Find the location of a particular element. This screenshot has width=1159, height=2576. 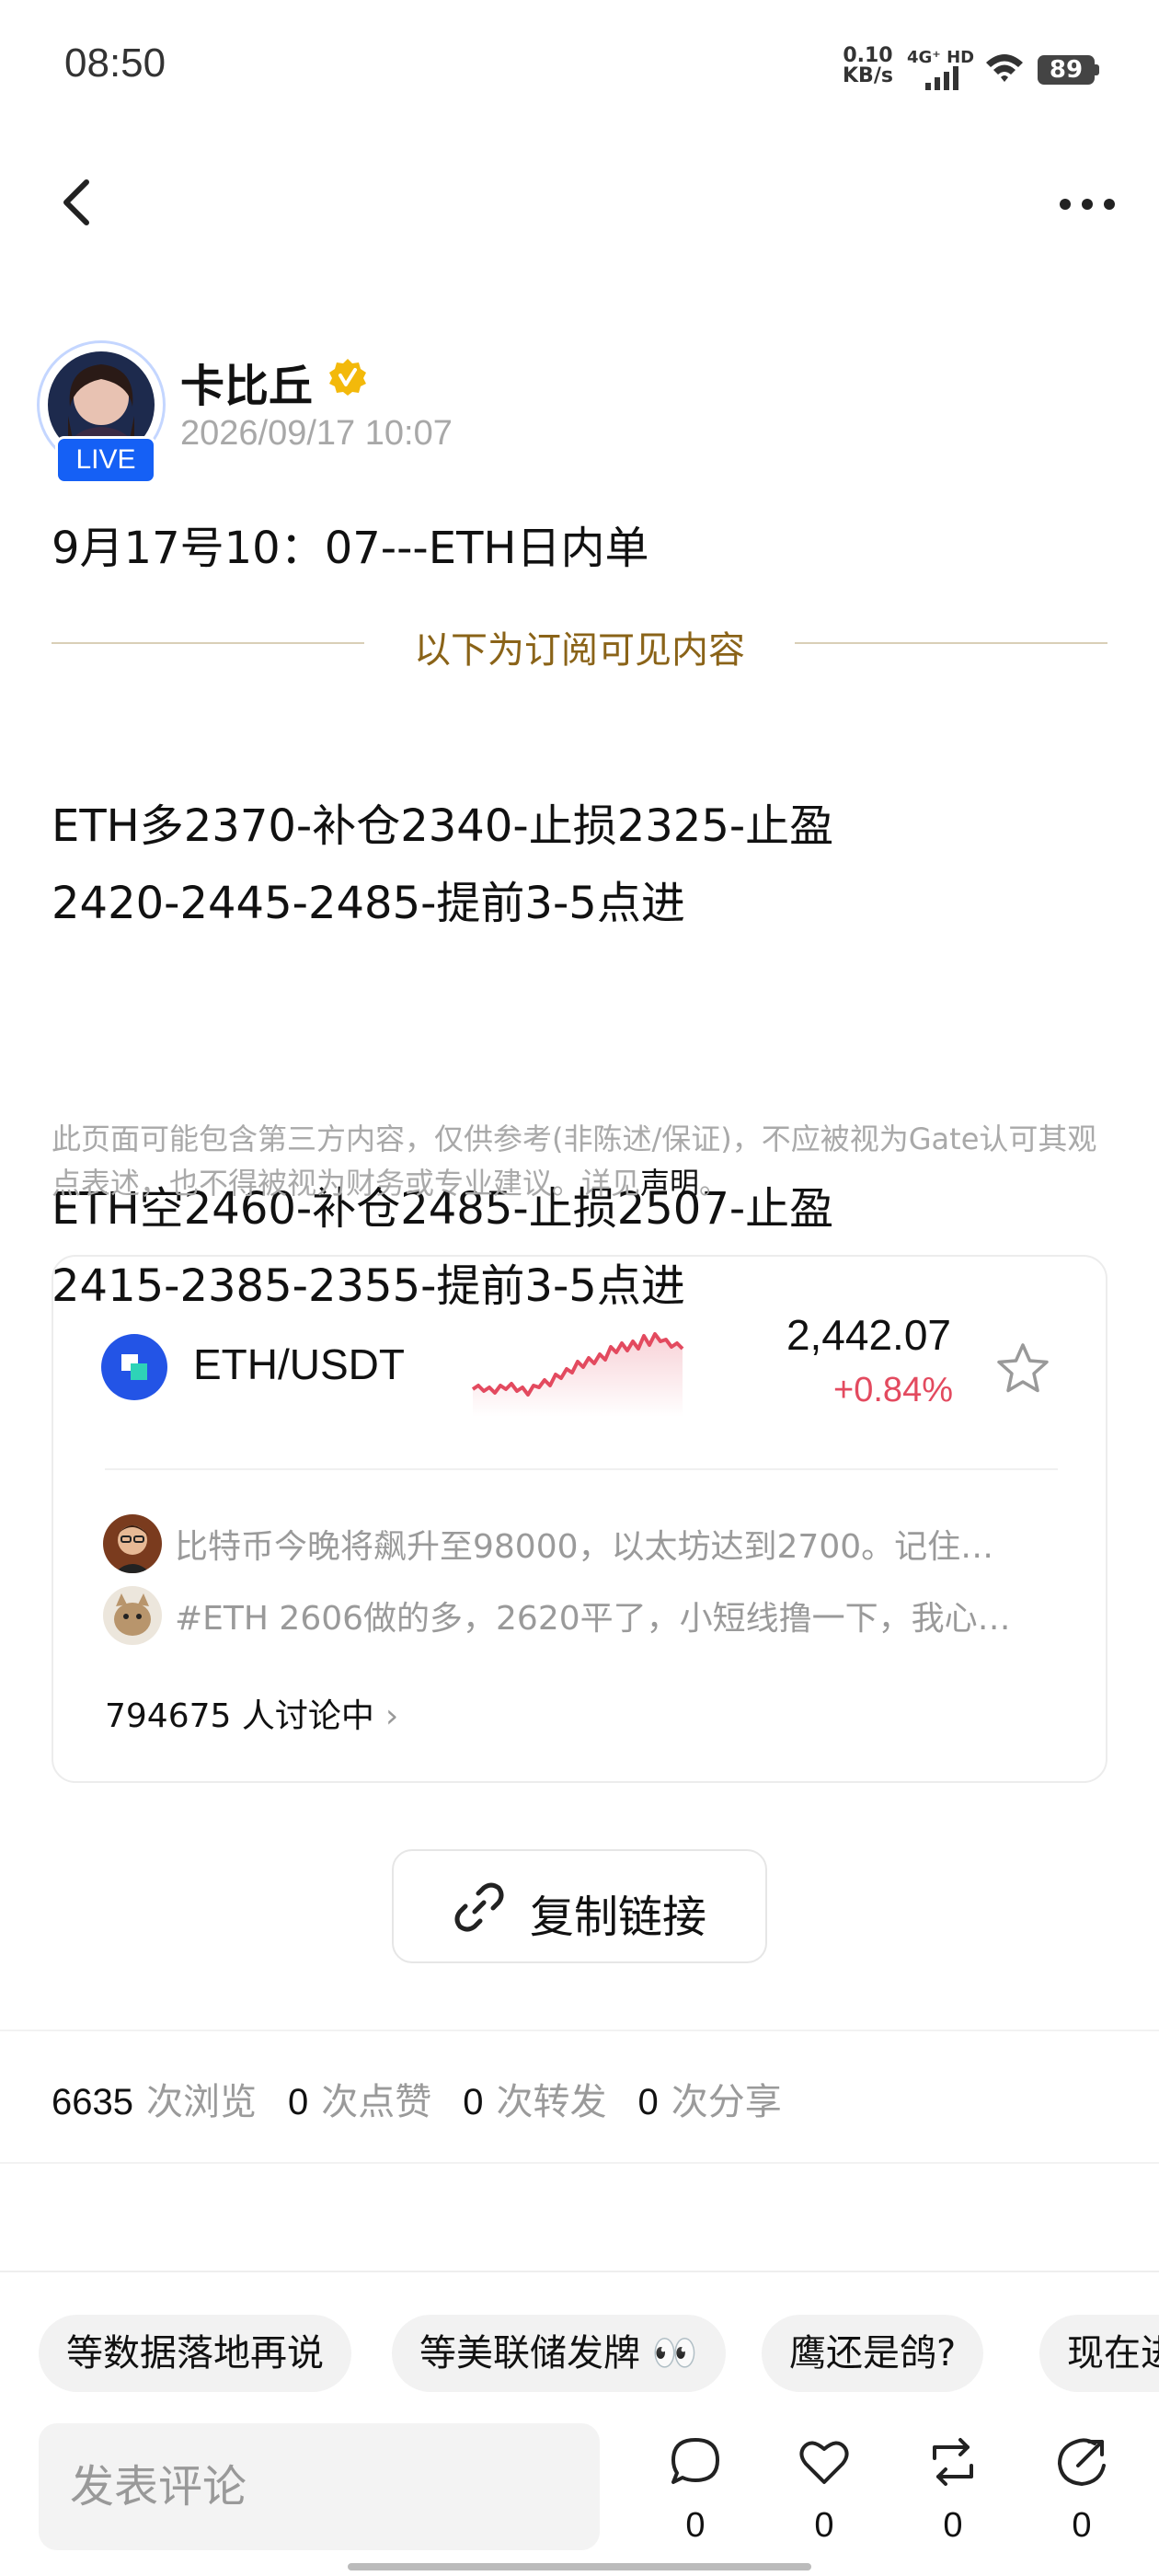

likes-count: 0 is located at coordinates (298, 2102).